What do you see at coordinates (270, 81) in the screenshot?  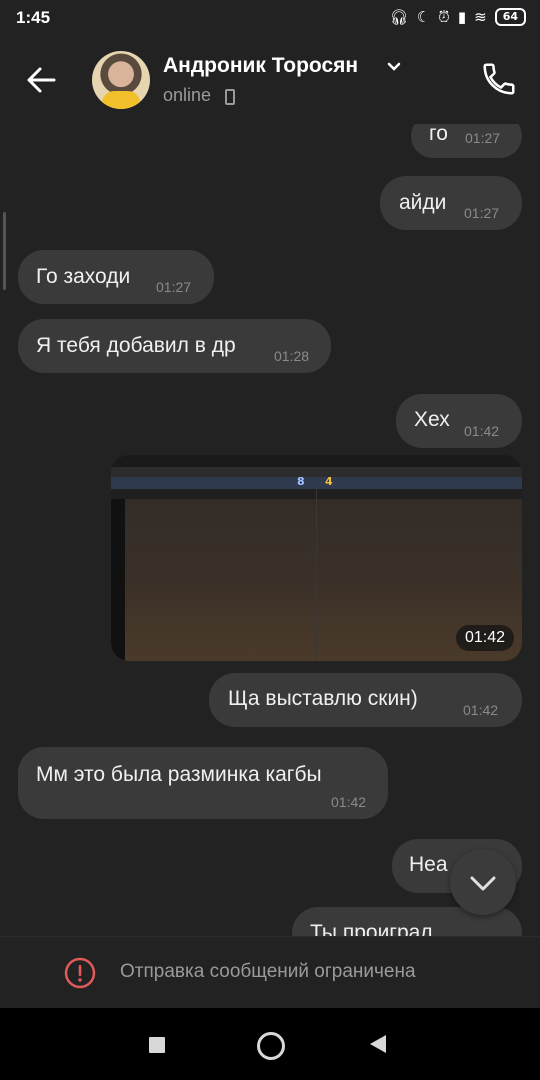 I see `chat-header: Андроник Торосян online` at bounding box center [270, 81].